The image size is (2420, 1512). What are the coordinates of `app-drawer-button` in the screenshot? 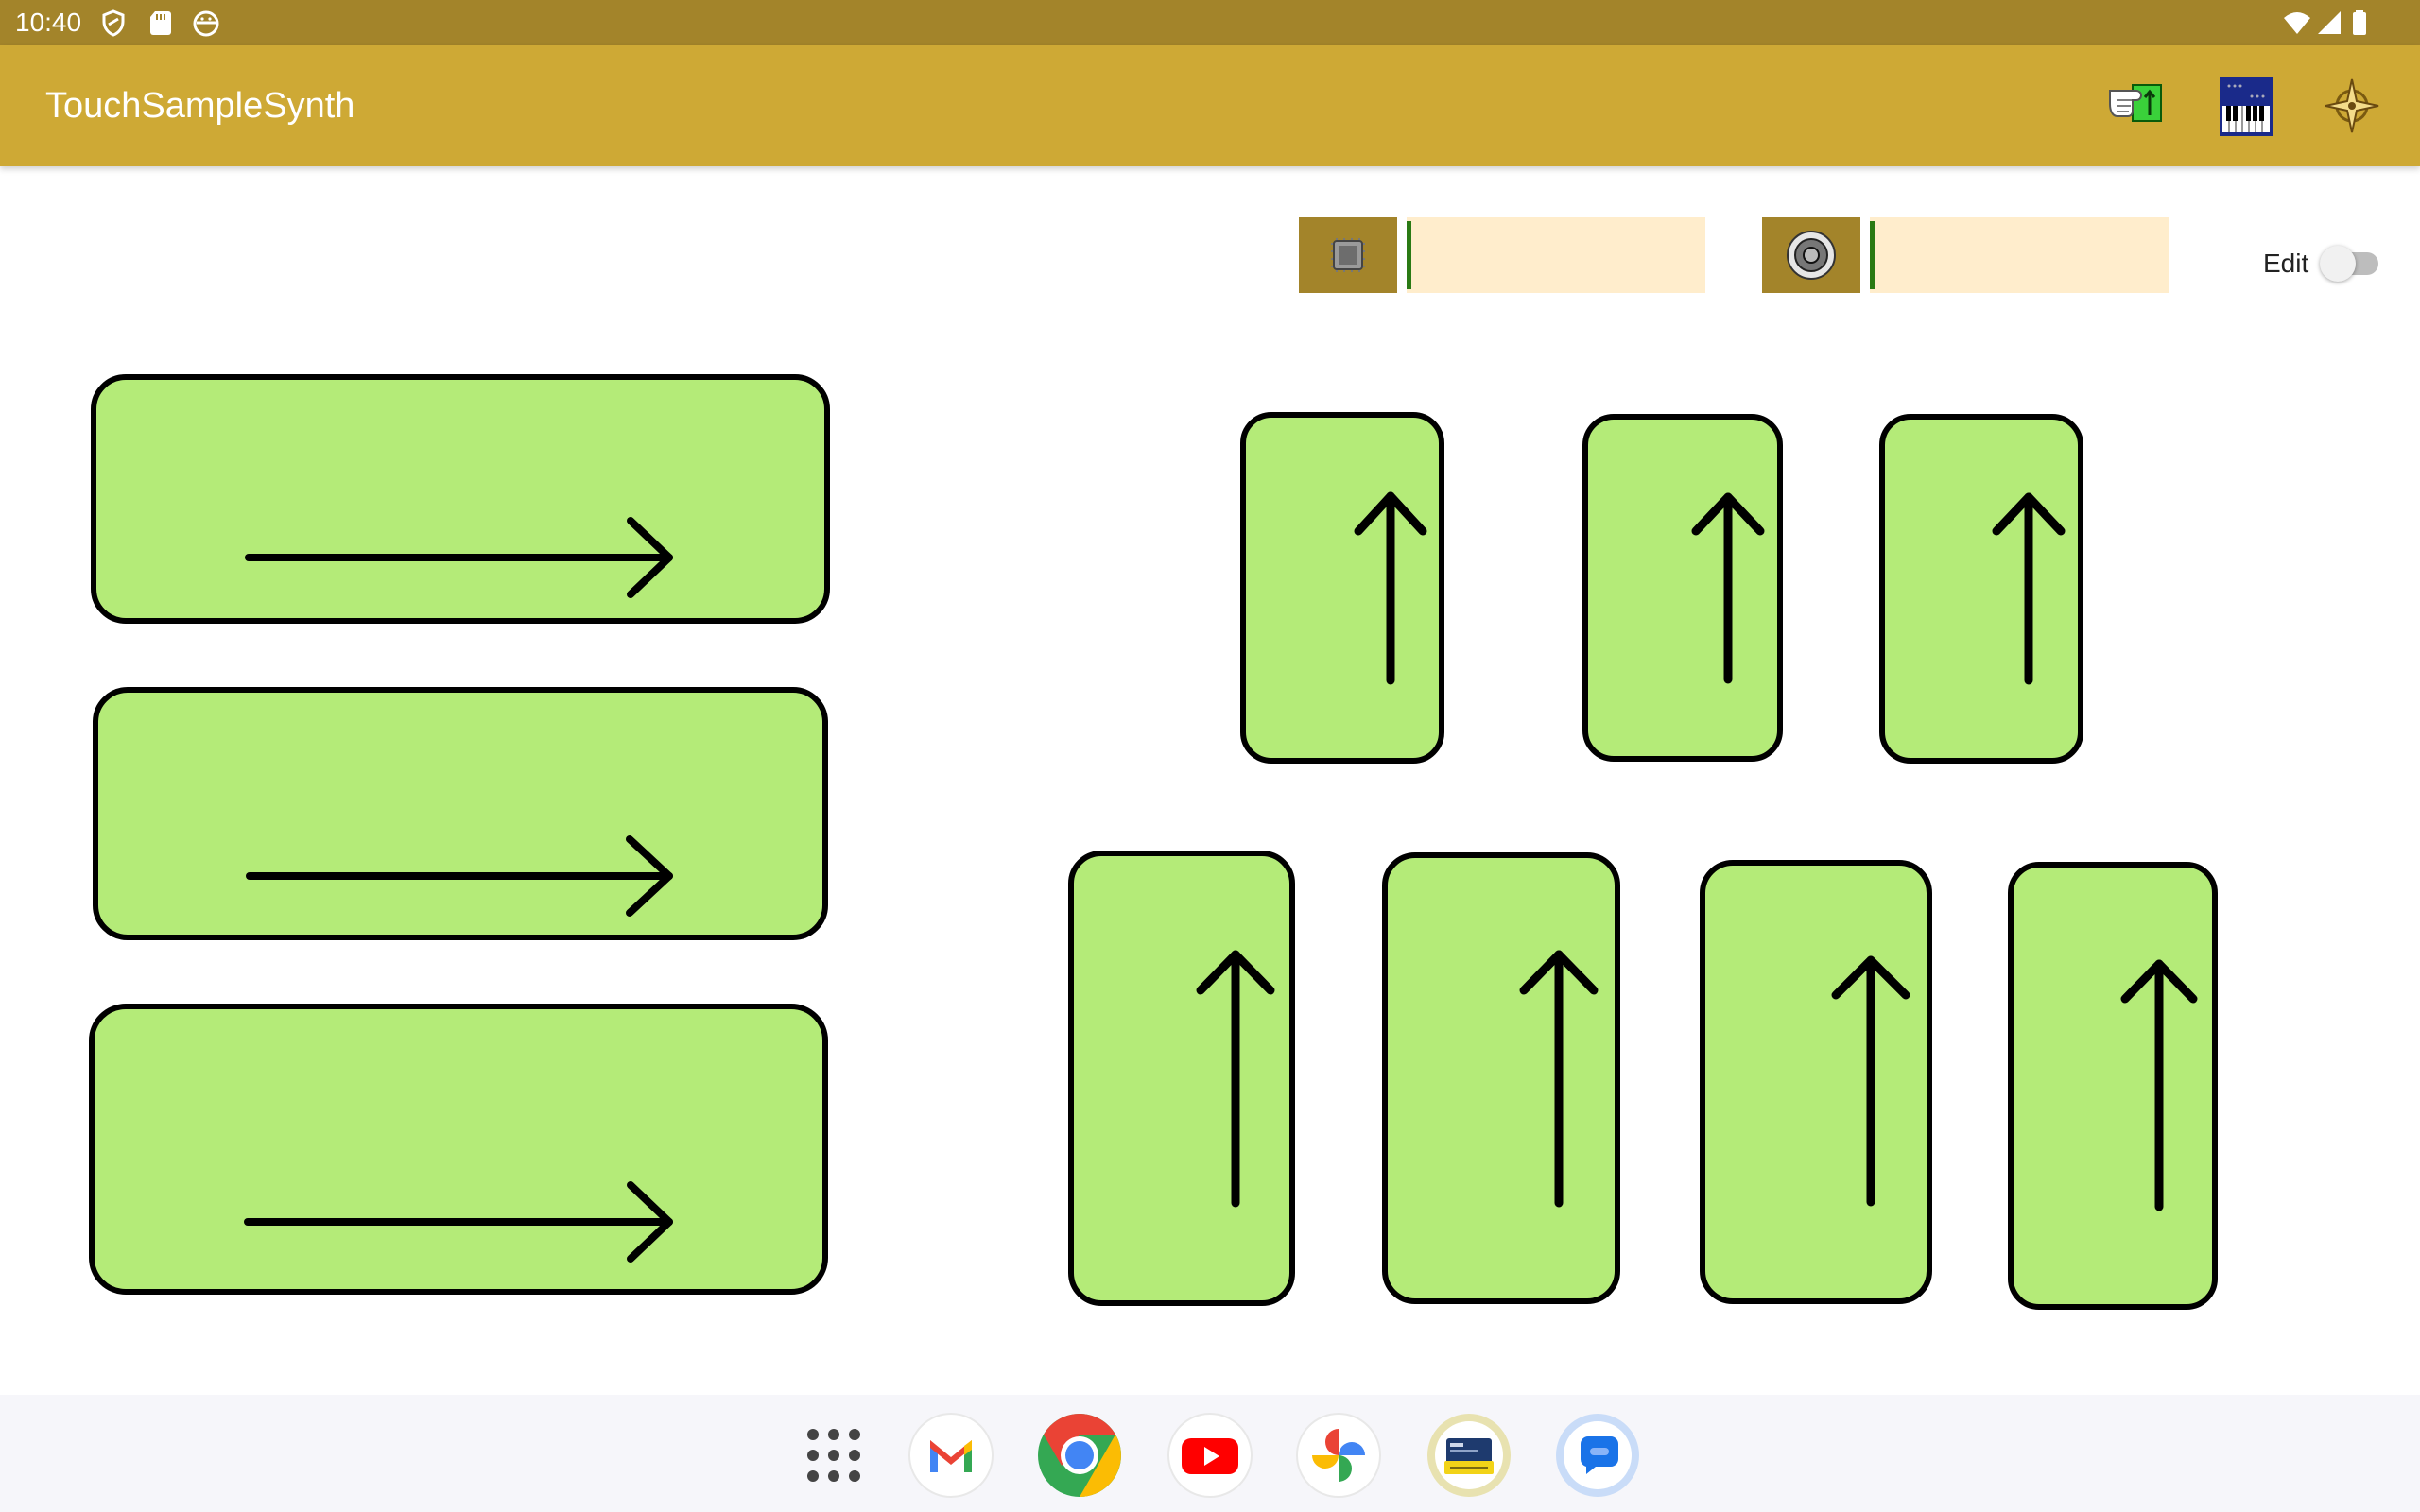 It's located at (833, 1455).